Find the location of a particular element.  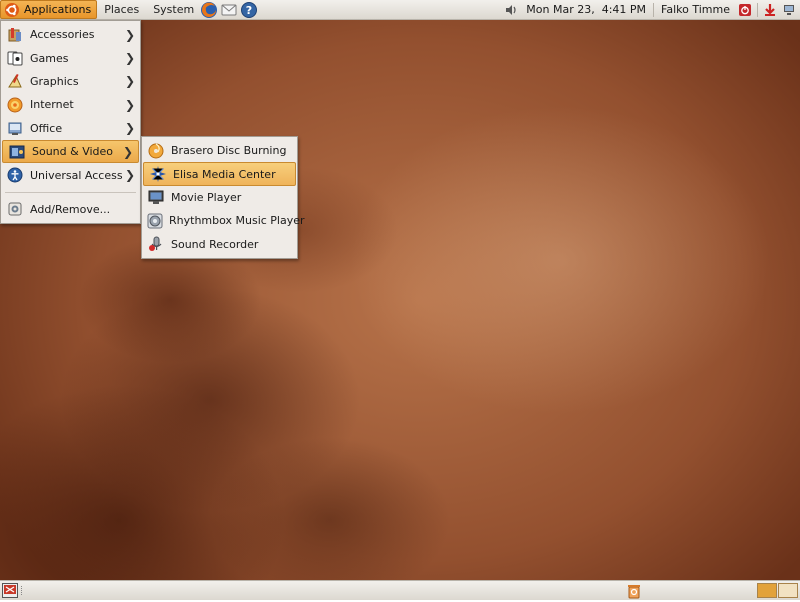

mail-icon is located at coordinates (229, 10).